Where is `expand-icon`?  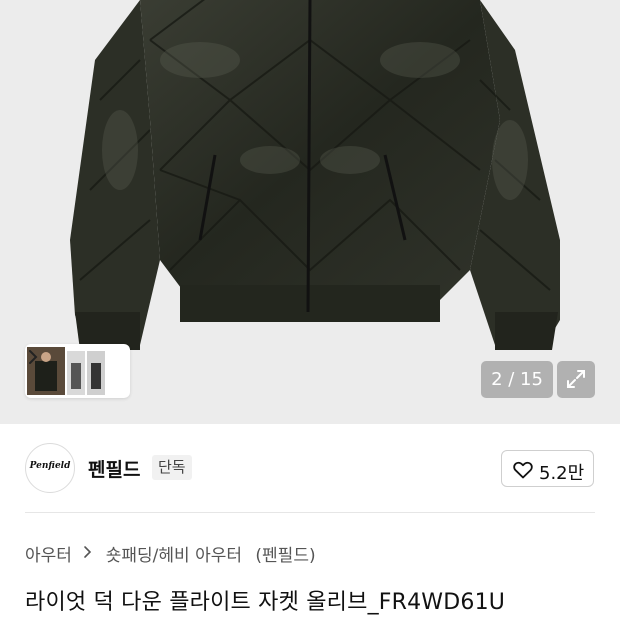
expand-icon is located at coordinates (576, 379).